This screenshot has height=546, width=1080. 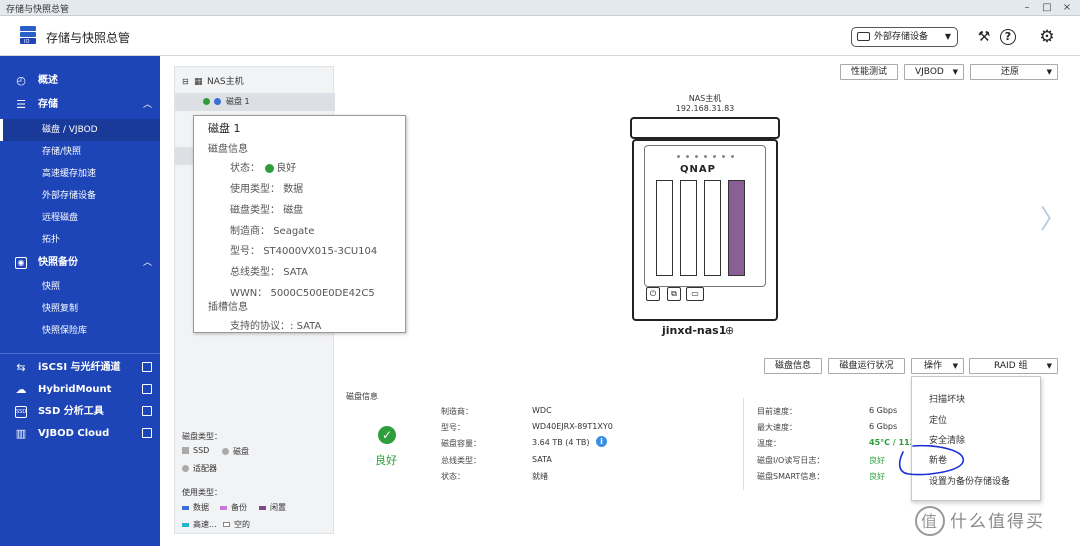 What do you see at coordinates (267, 189) in the screenshot?
I see `tooltip-usage: 使用类型： 数据` at bounding box center [267, 189].